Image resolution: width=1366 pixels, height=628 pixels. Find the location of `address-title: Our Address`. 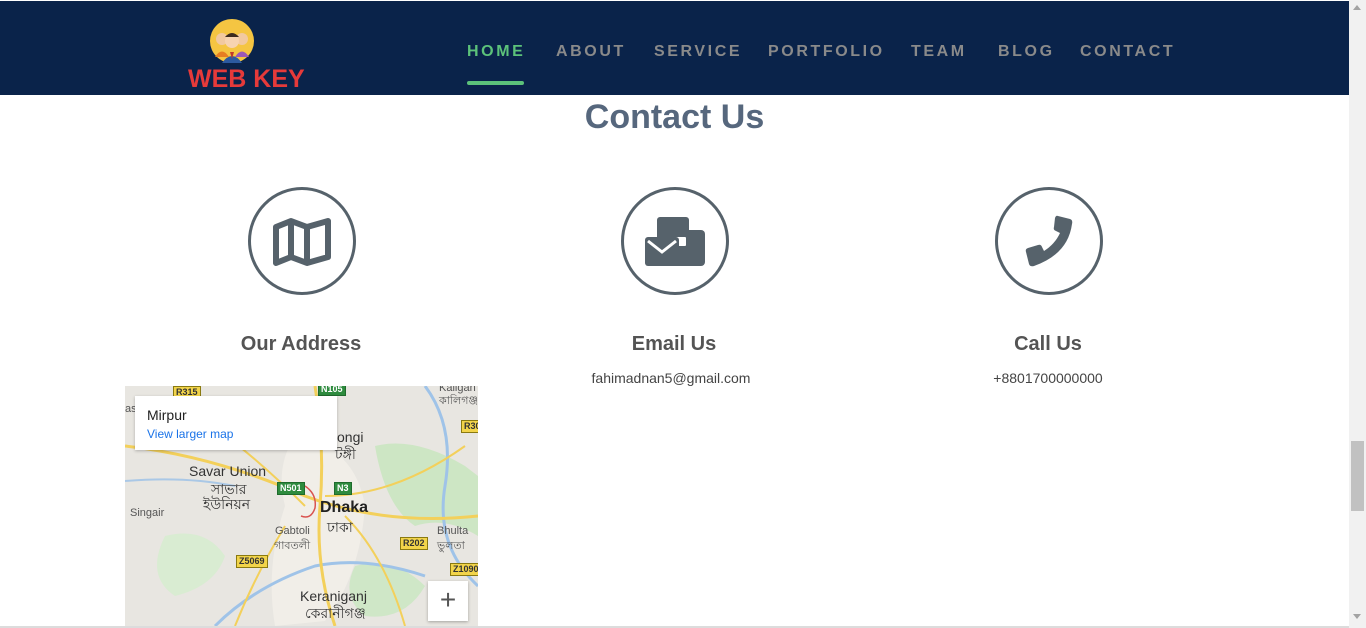

address-title: Our Address is located at coordinates (301, 344).